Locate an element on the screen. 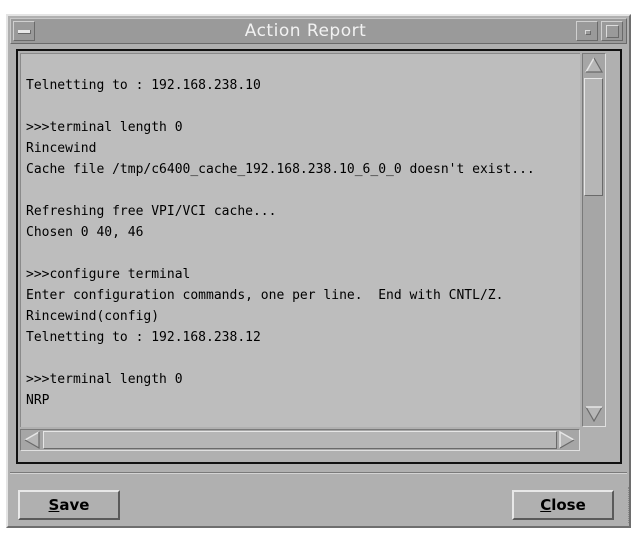 Image resolution: width=637 pixels, height=533 pixels. vertical-scrollbar is located at coordinates (594, 240).